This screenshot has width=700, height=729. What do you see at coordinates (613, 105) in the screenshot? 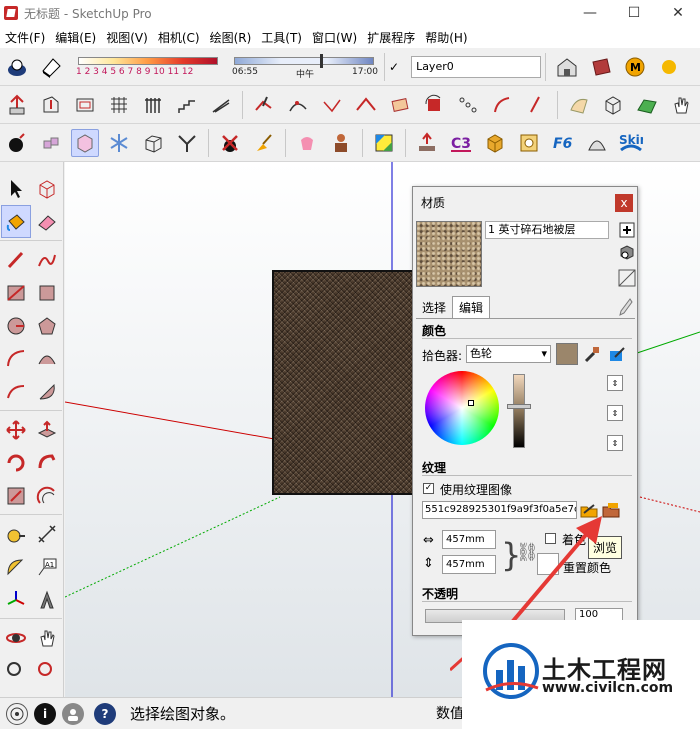
I see `box-component-icon` at bounding box center [613, 105].